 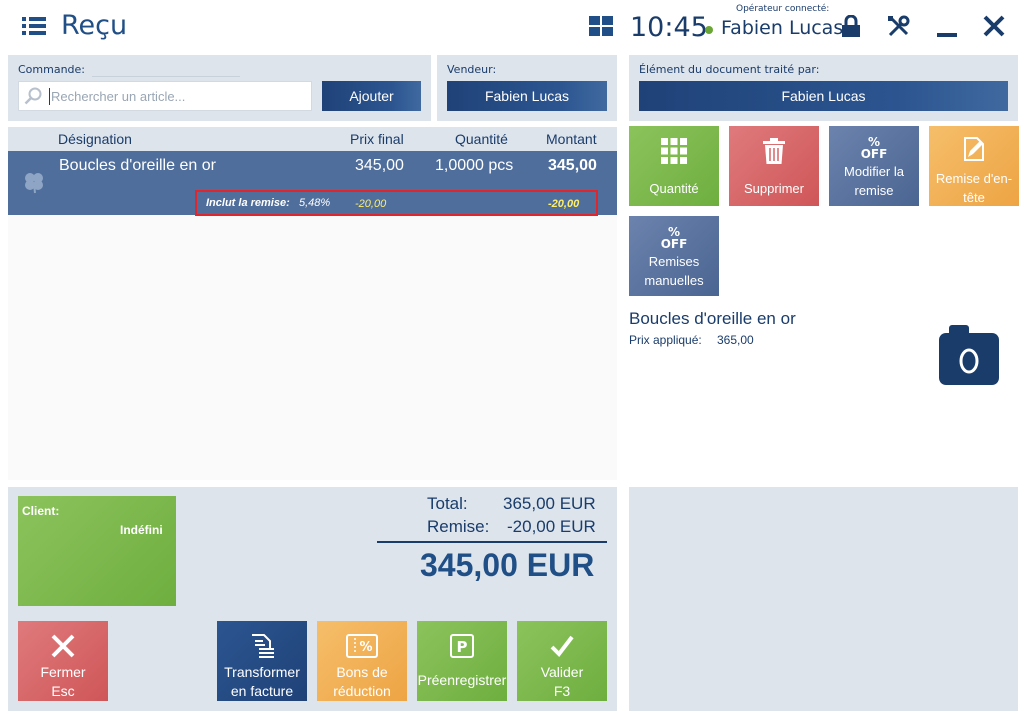 I want to click on operator-name: Fabien Lucas, so click(x=782, y=28).